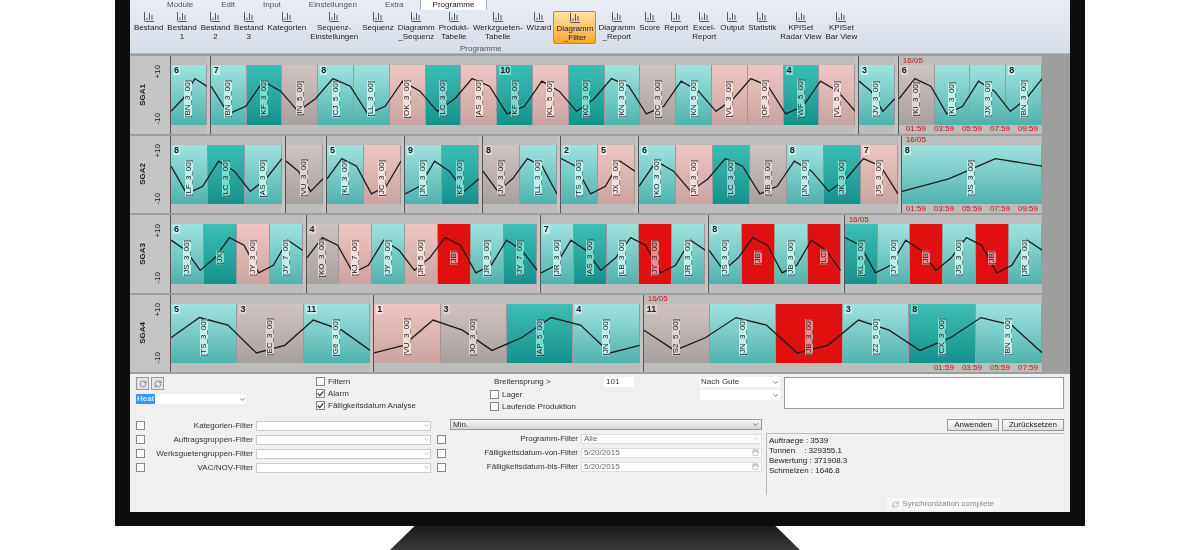 The height and width of the screenshot is (550, 1200). I want to click on ribbon-button: Diagramm _Filter, so click(575, 27).